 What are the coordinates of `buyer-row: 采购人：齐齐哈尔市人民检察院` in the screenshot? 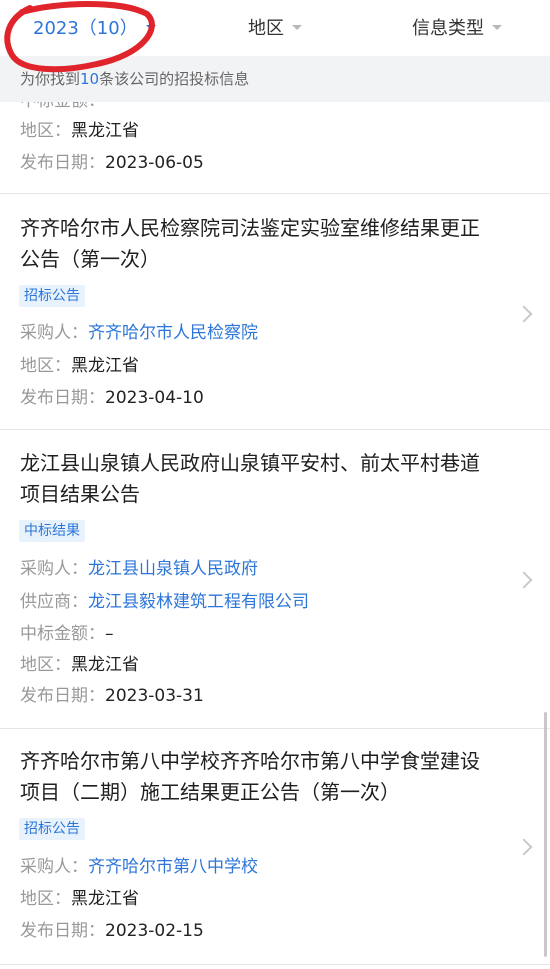 It's located at (139, 333).